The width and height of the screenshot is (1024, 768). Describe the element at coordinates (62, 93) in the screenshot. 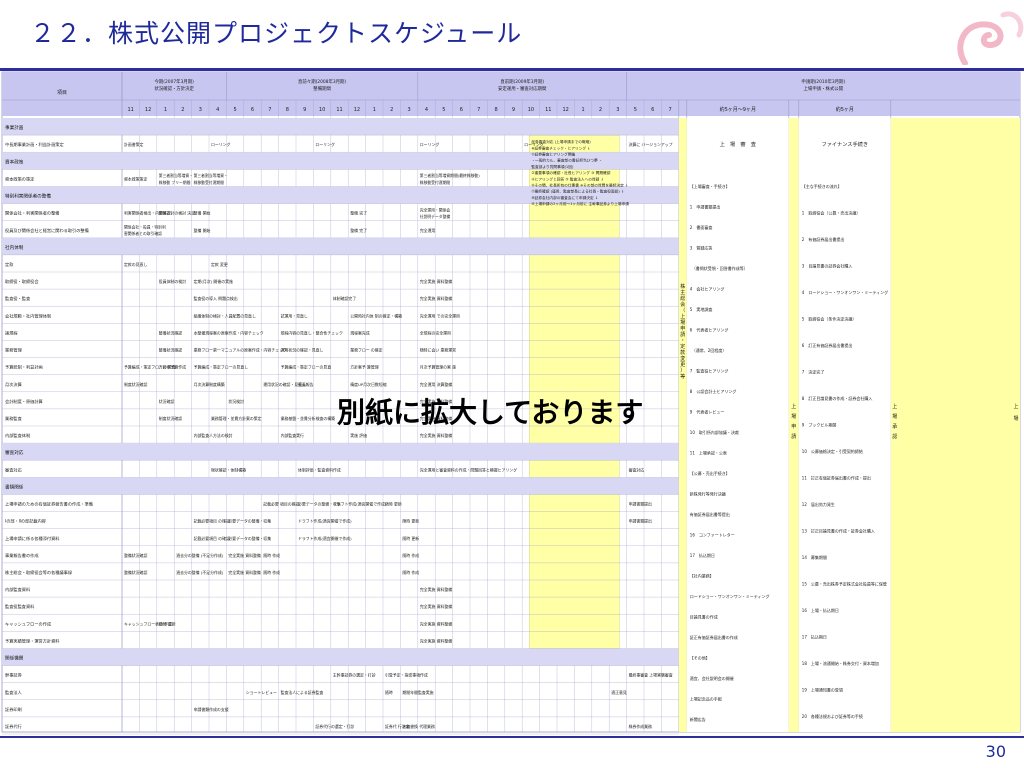

I see `item-header: 項目` at that location.